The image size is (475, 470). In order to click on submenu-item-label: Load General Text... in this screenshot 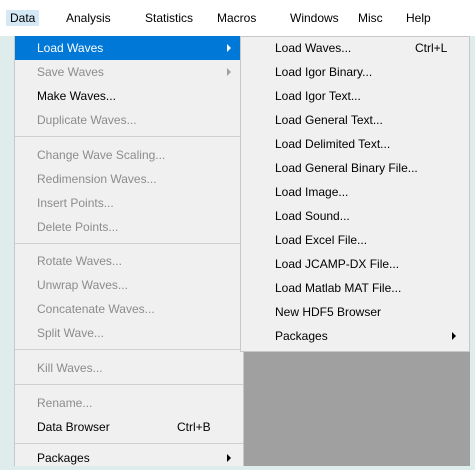, I will do `click(329, 120)`.